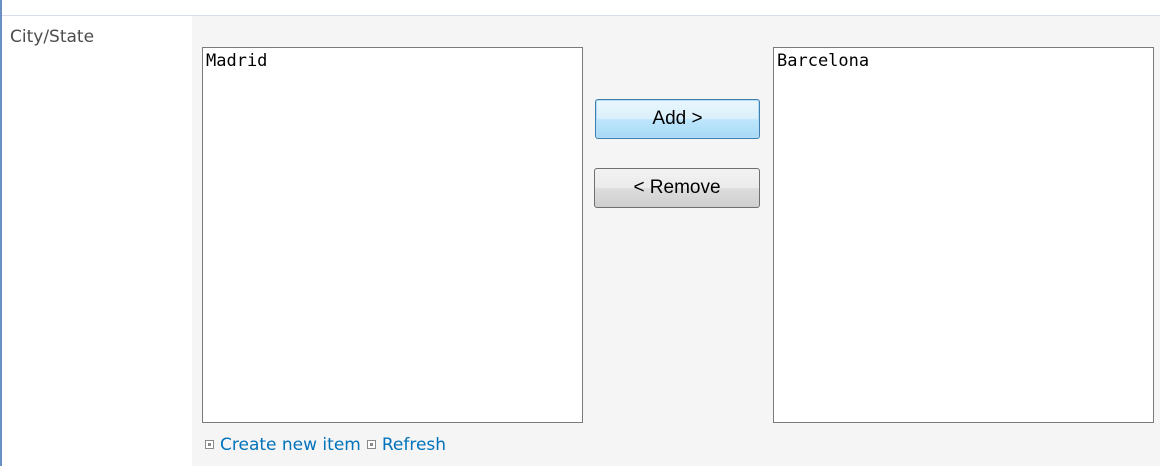 Image resolution: width=1160 pixels, height=466 pixels. I want to click on remove-button: < Remove, so click(677, 188).